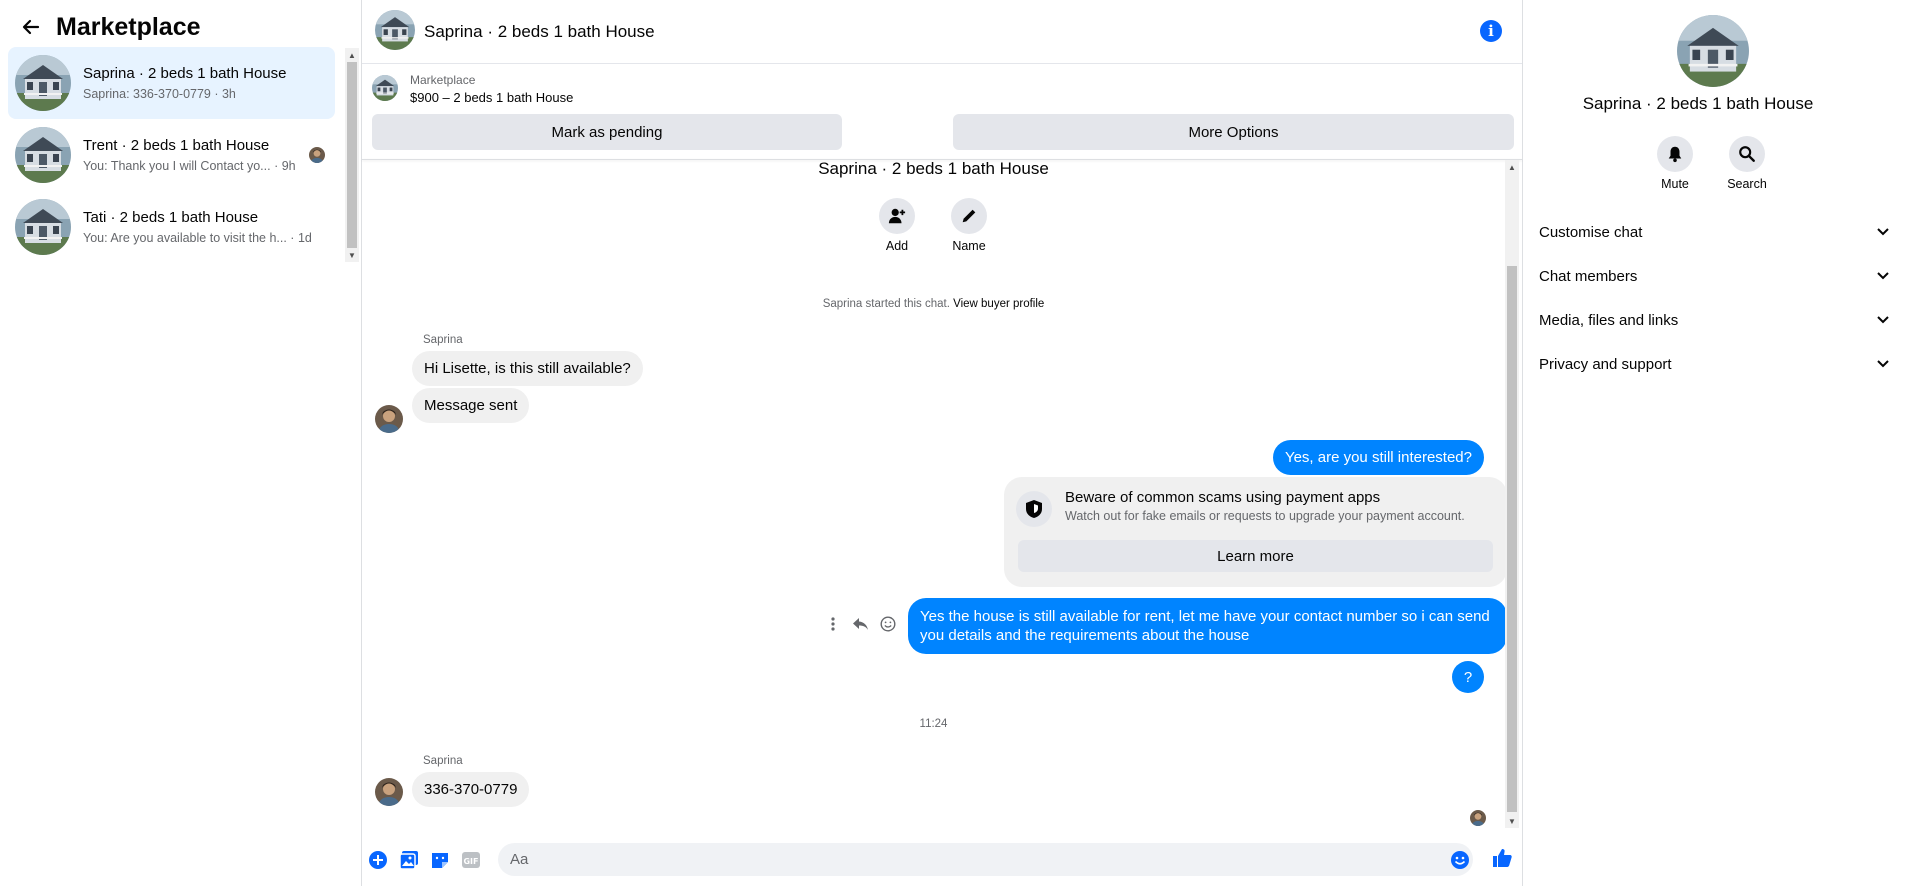  I want to click on chat-scrollbar: ▲ ▼, so click(1512, 494).